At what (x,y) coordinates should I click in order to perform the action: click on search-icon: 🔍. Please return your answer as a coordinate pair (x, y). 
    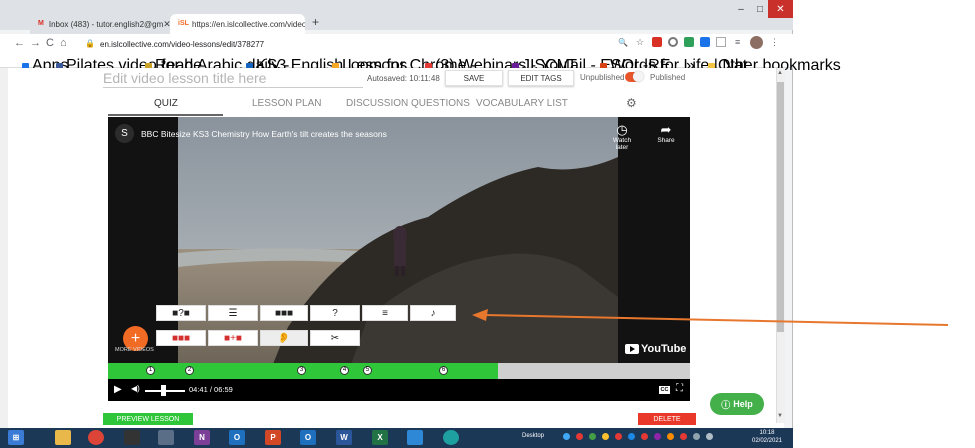
    Looking at the image, I should click on (623, 42).